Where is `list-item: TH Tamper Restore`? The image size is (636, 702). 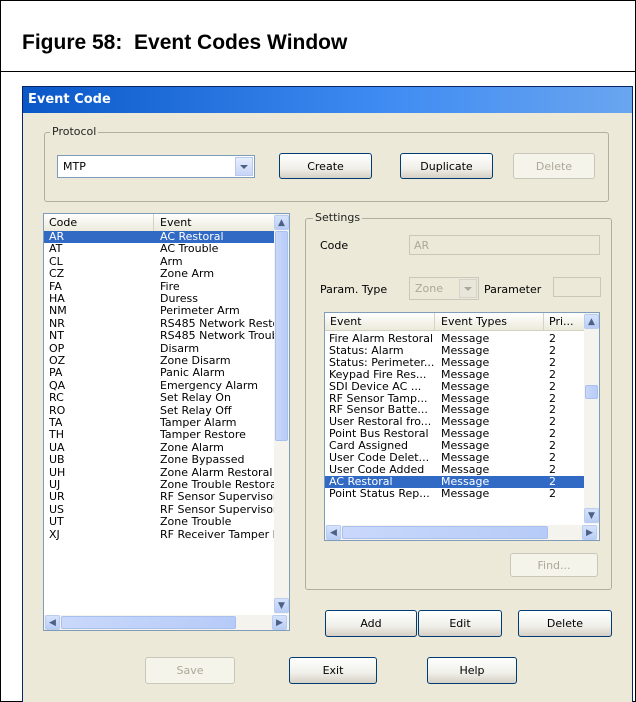
list-item: TH Tamper Restore is located at coordinates (159, 435).